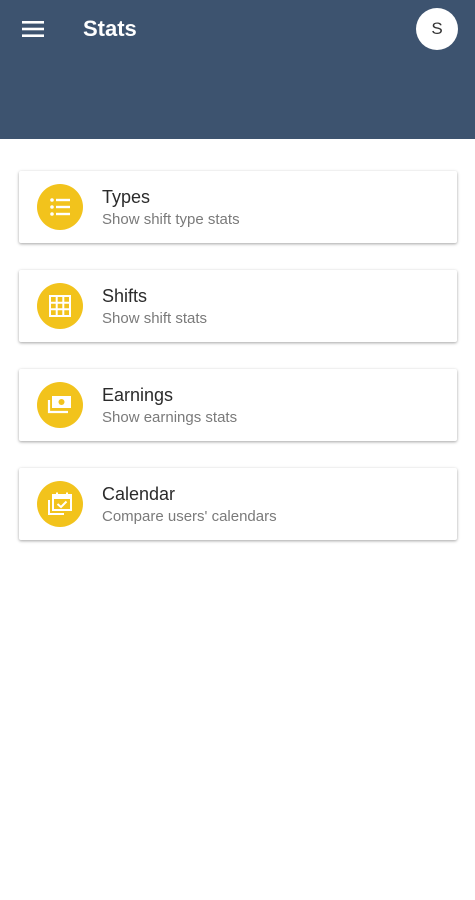  Describe the element at coordinates (138, 395) in the screenshot. I see `card-title: Earnings` at that location.